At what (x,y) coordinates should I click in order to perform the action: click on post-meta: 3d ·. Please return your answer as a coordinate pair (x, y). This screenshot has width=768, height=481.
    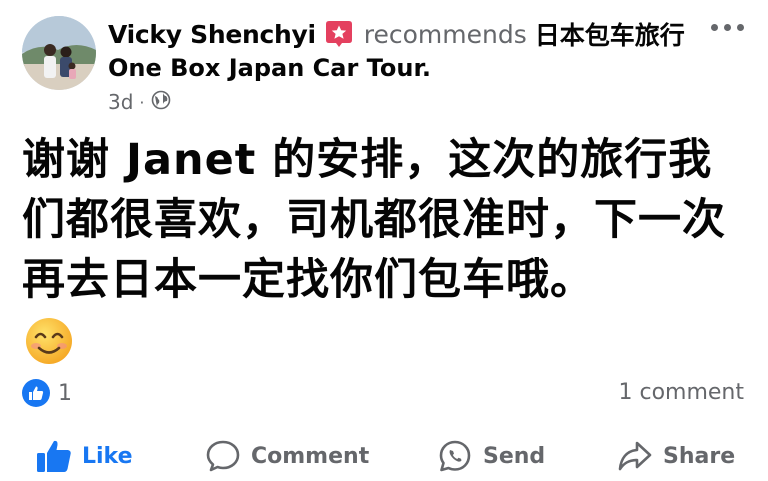
    Looking at the image, I should click on (139, 102).